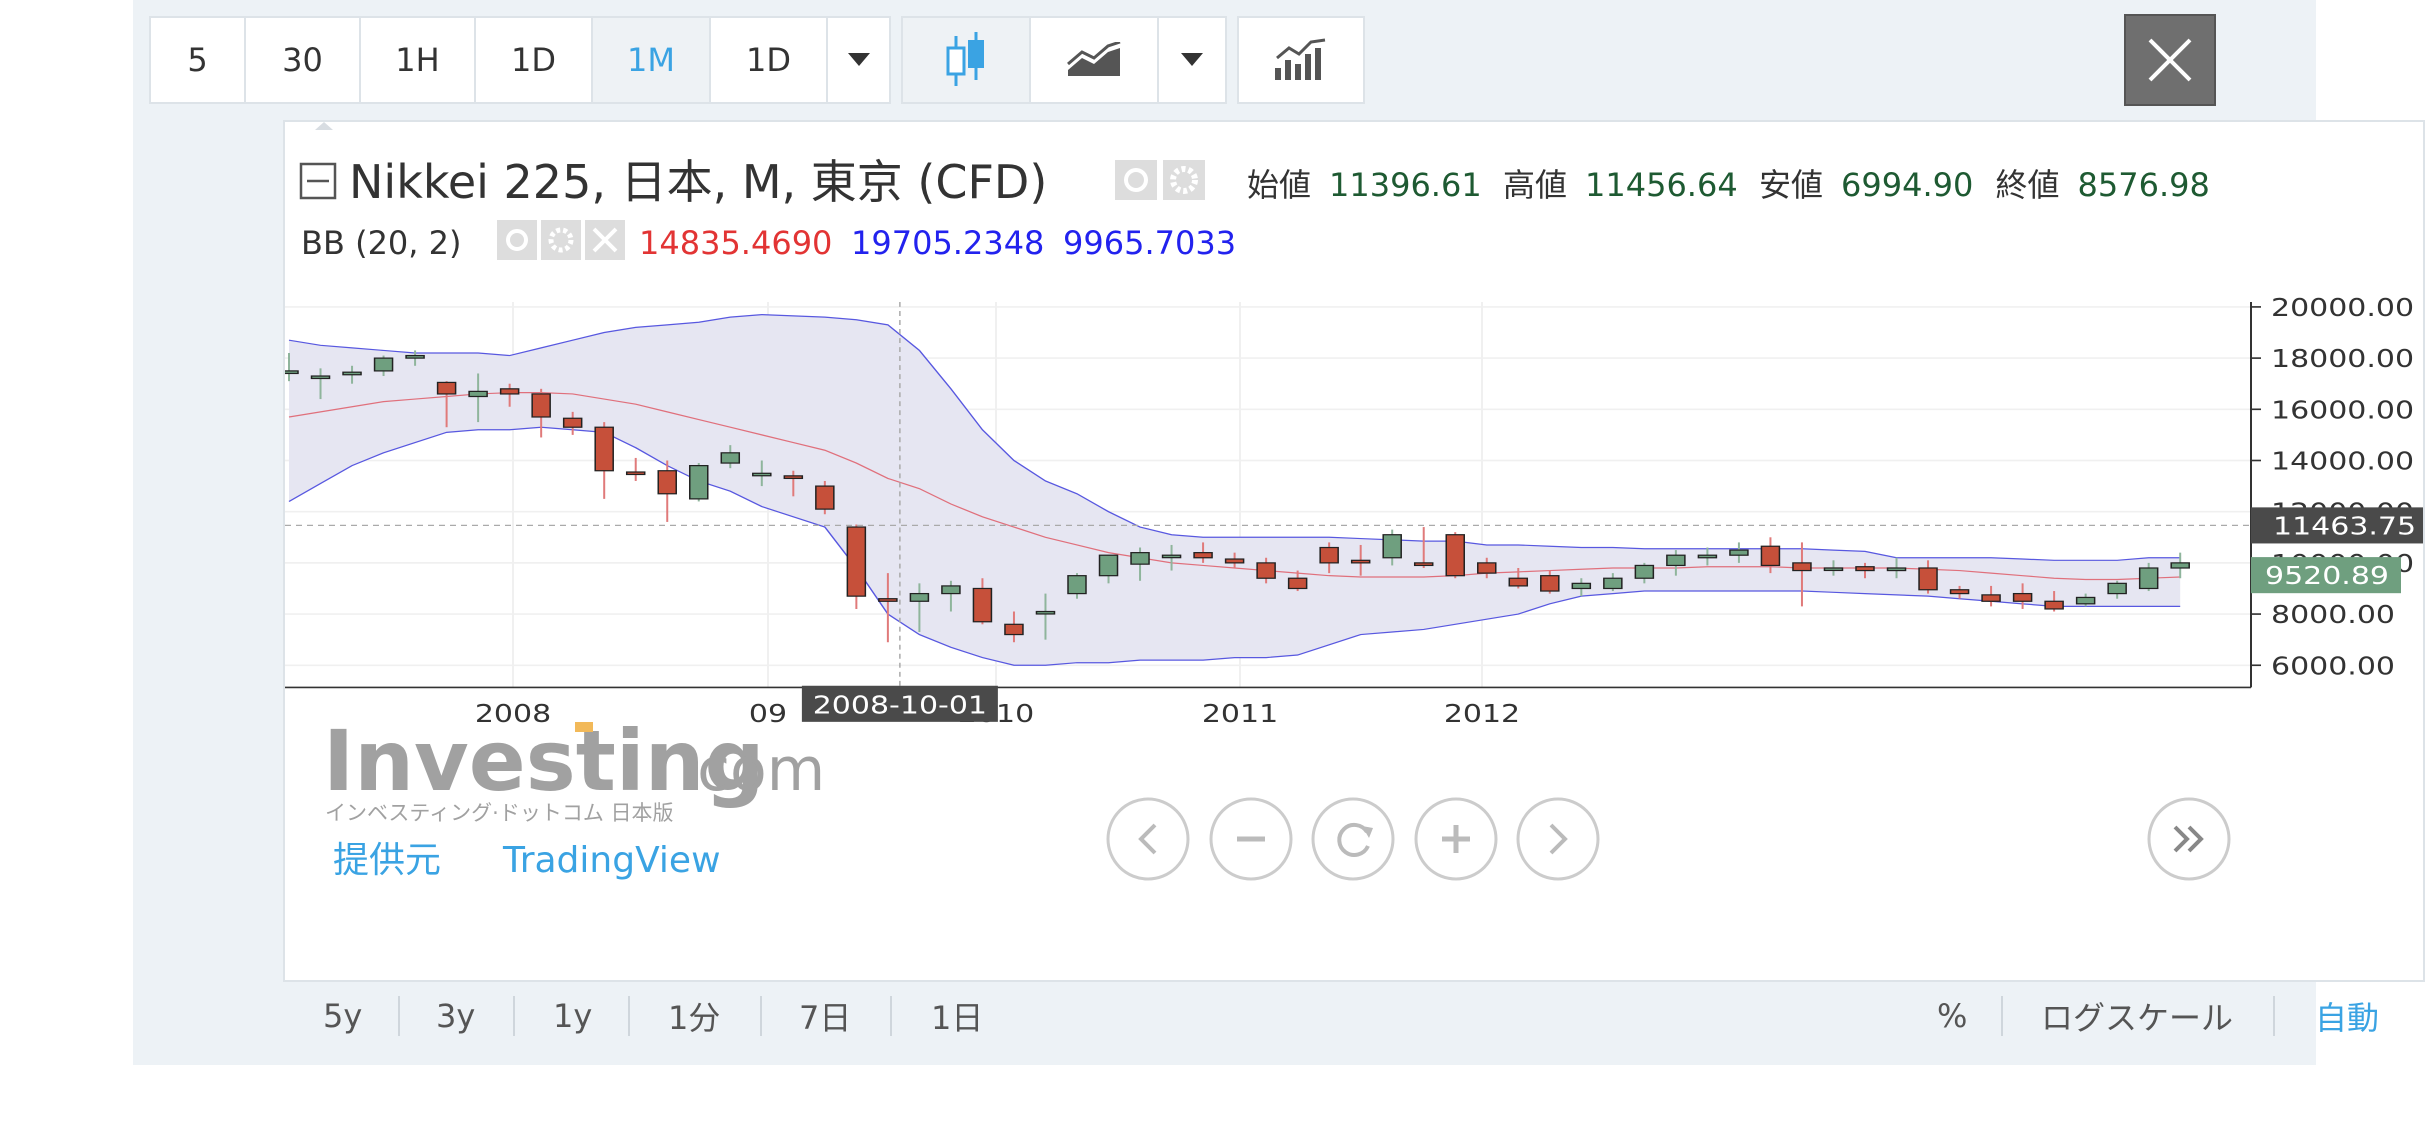 The height and width of the screenshot is (1125, 2436). I want to click on watermark-brand-suffix: .com, so click(751, 770).